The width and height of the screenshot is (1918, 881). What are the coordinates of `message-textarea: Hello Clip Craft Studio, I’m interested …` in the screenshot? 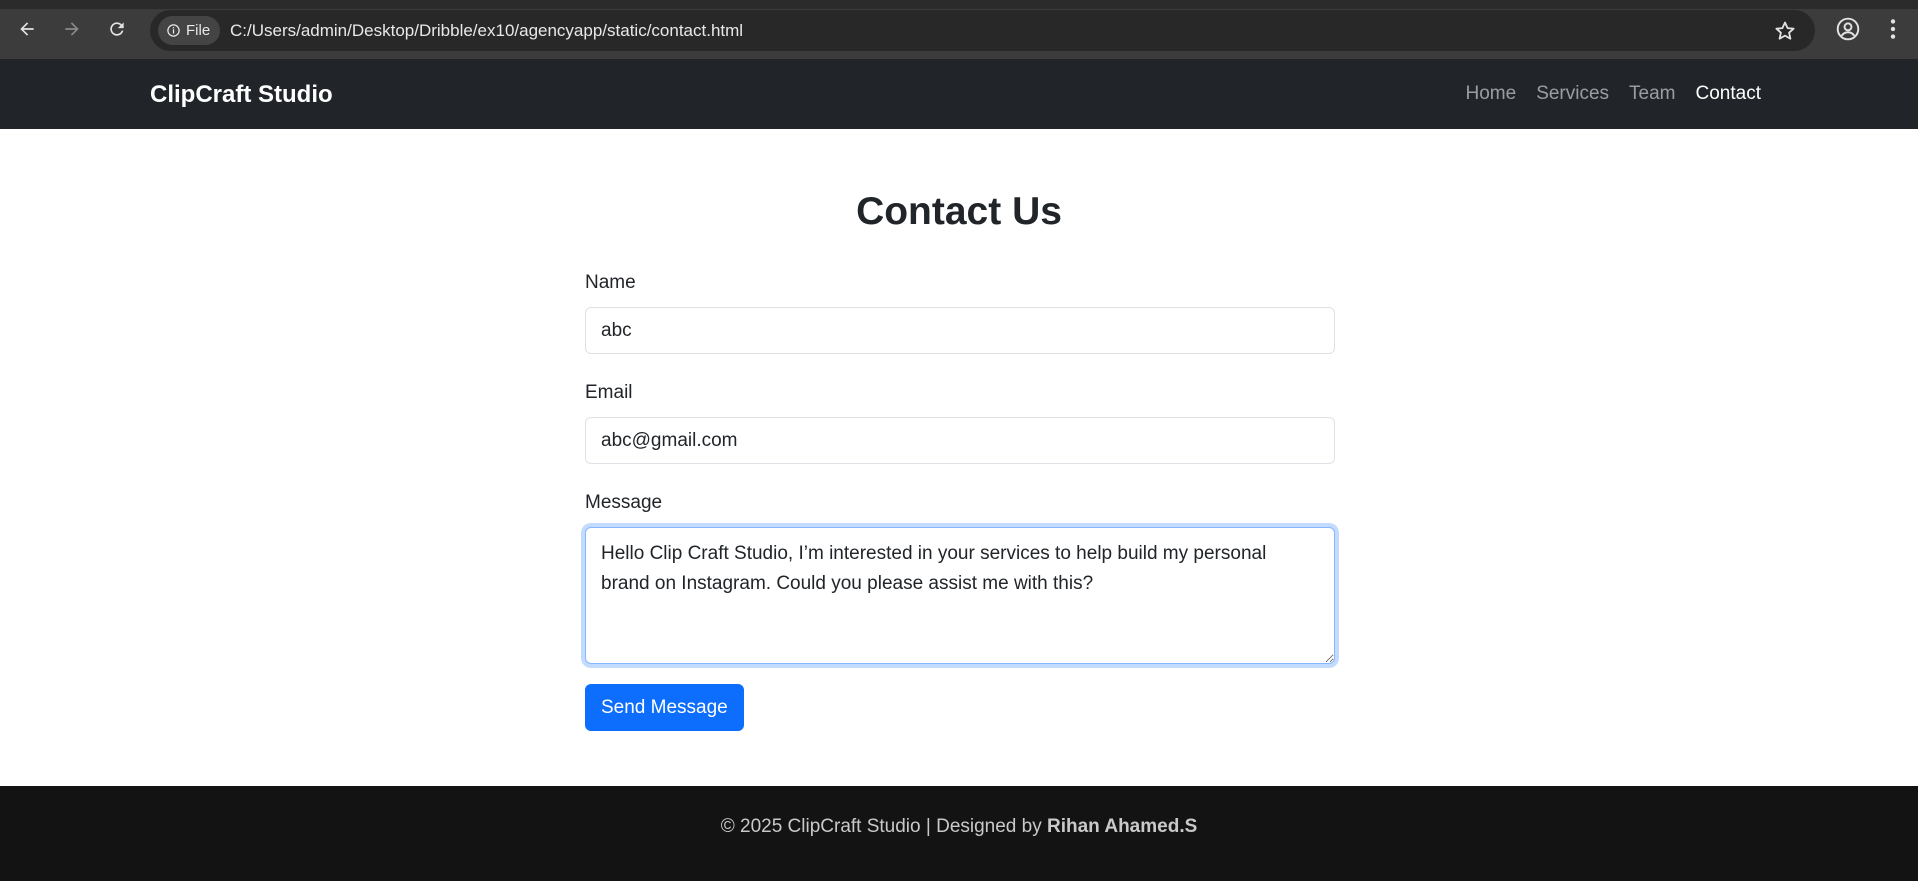 It's located at (960, 595).